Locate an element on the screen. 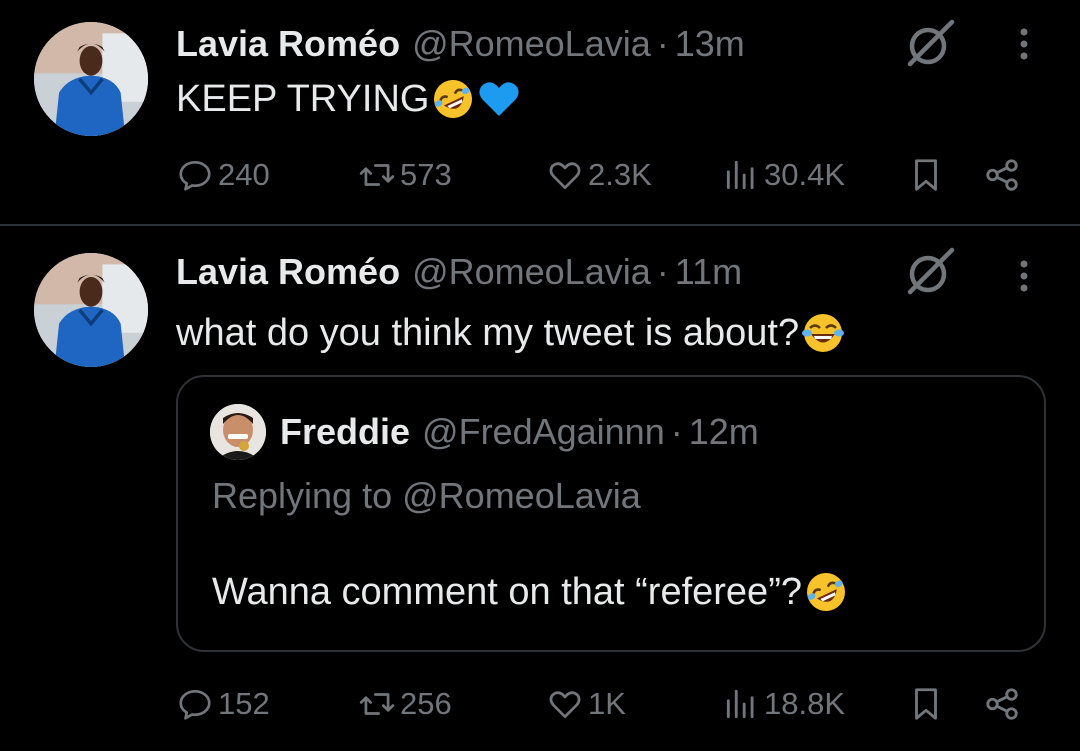 This screenshot has width=1080, height=751. view-count: 18.8K is located at coordinates (805, 703).